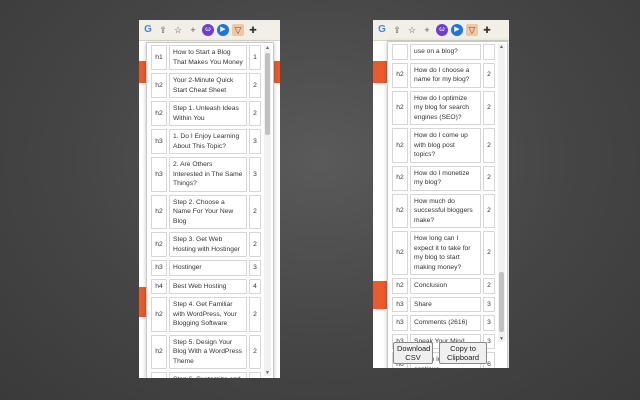 This screenshot has width=640, height=400. I want to click on heading-text: How much do successful bloggers make?, so click(445, 210).